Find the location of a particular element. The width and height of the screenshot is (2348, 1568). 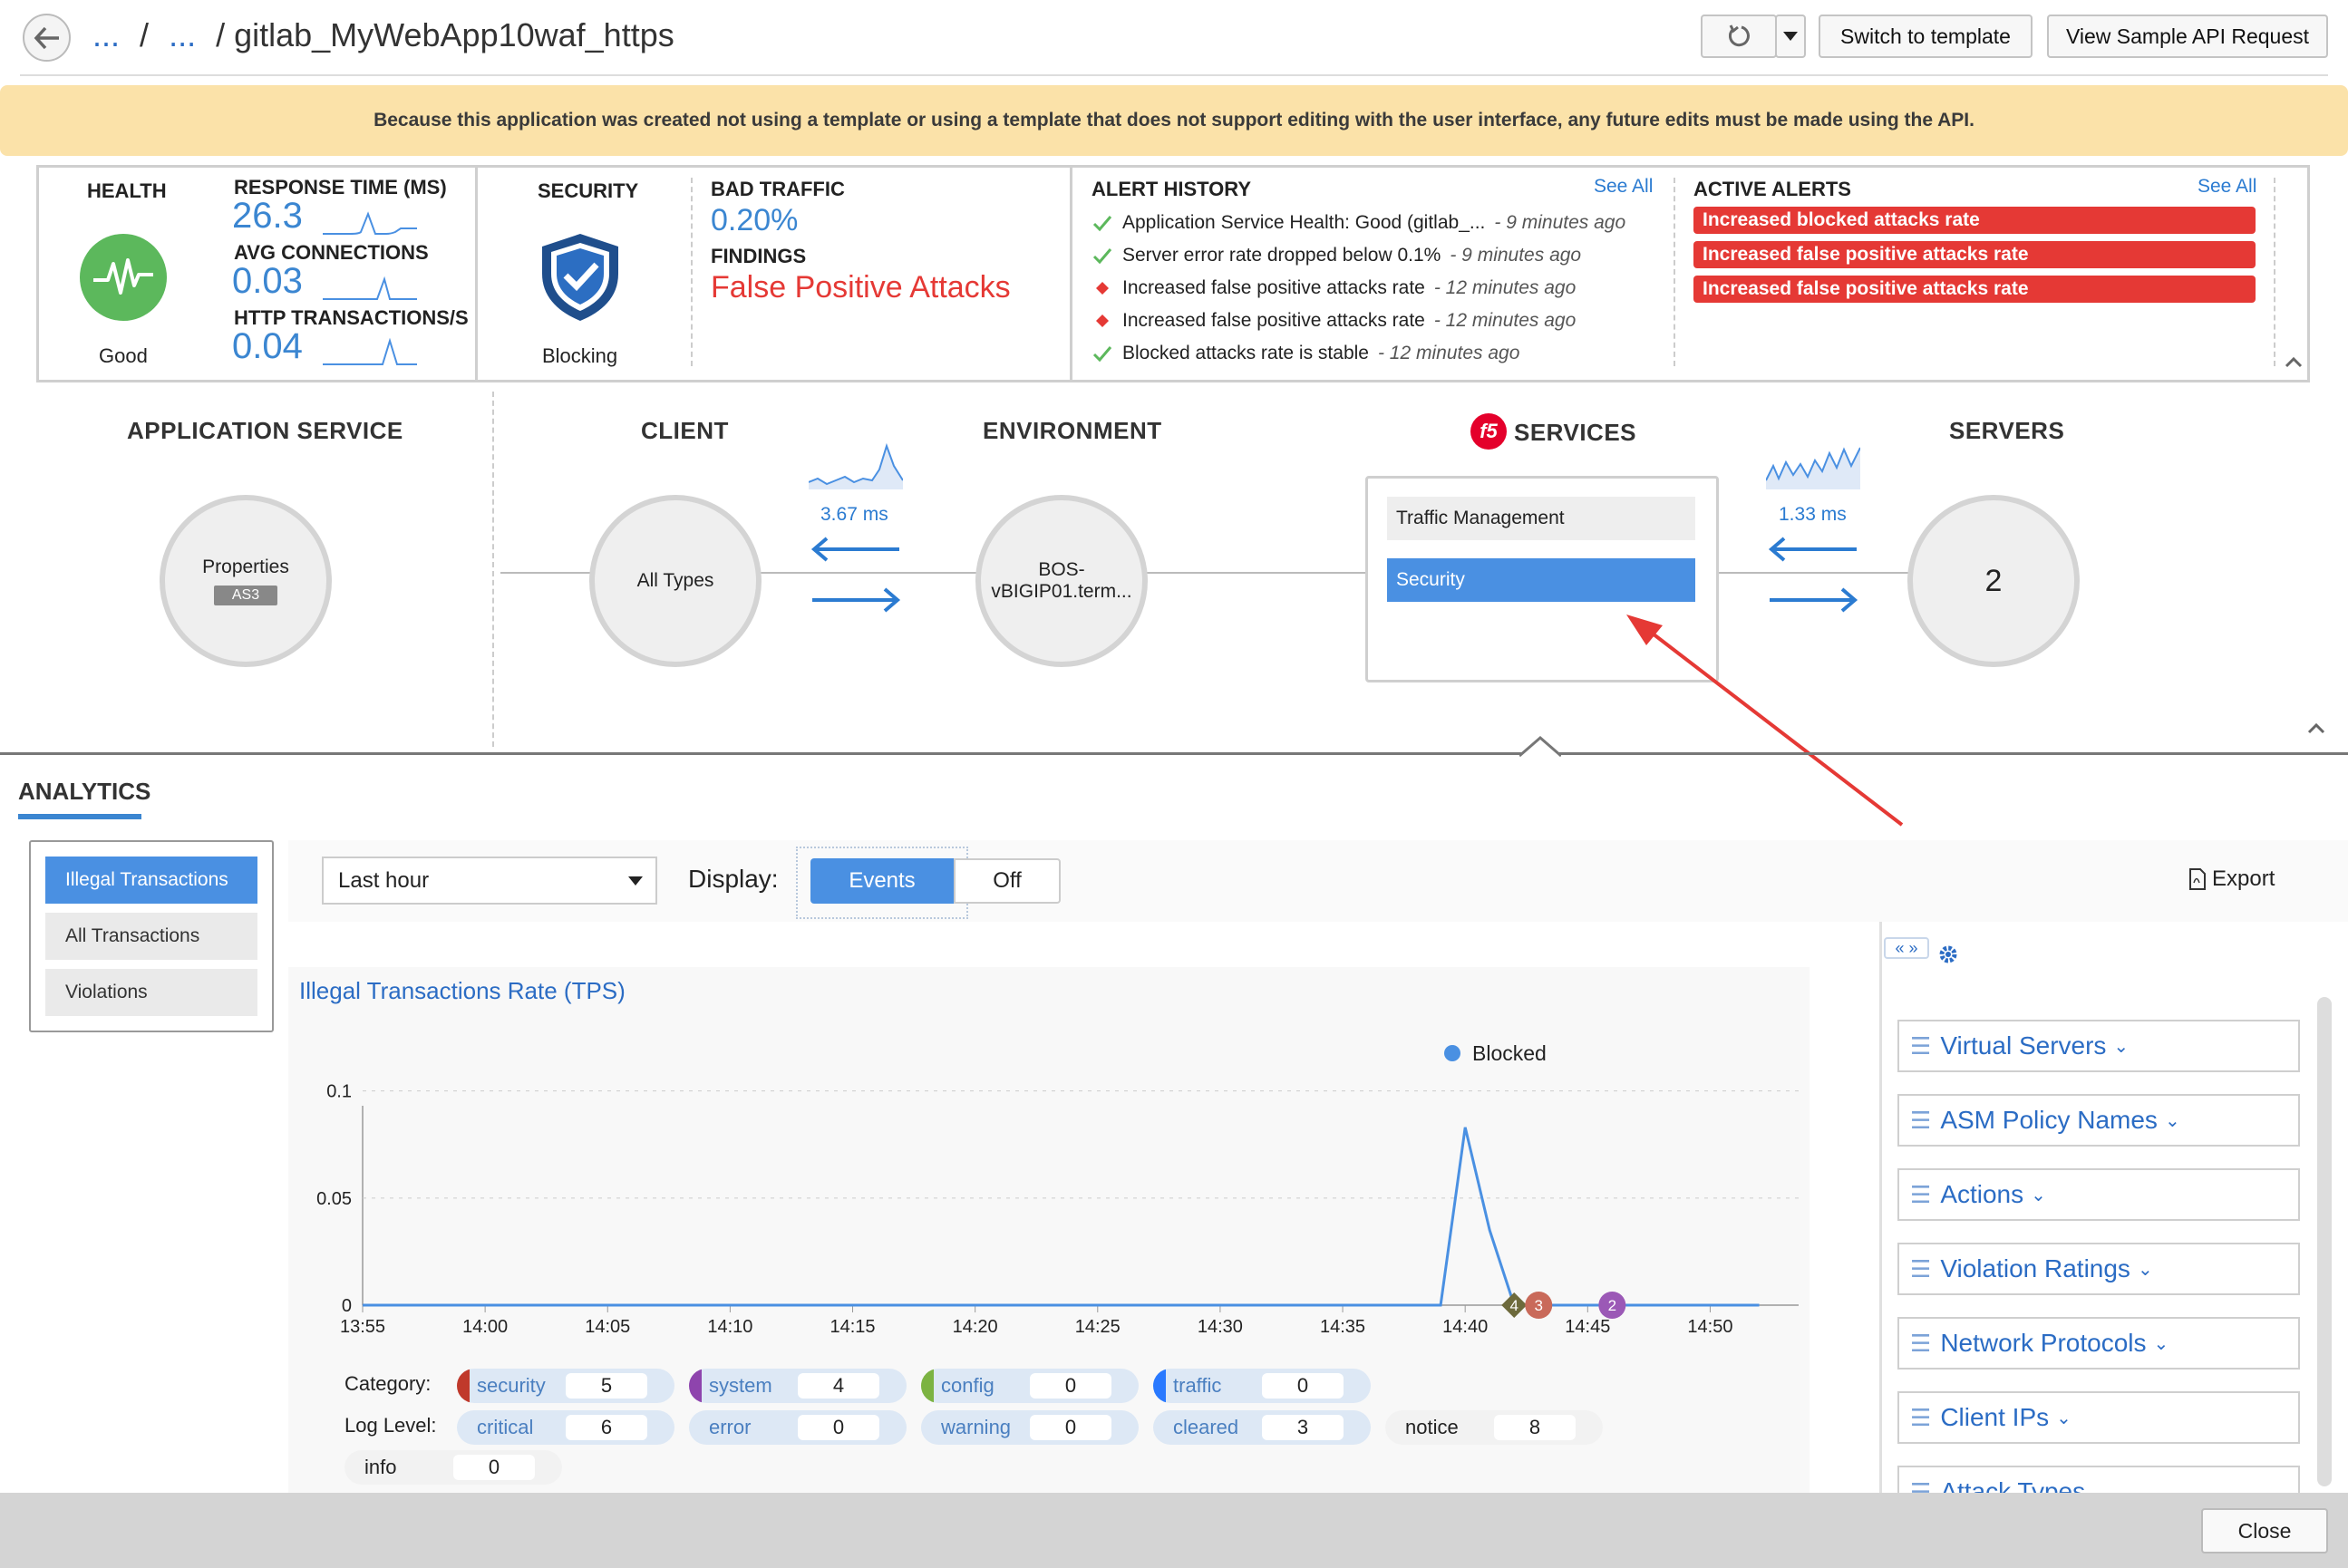

facet-network-protocols: ☰ Network Protocols ⌄ is located at coordinates (2098, 1343).